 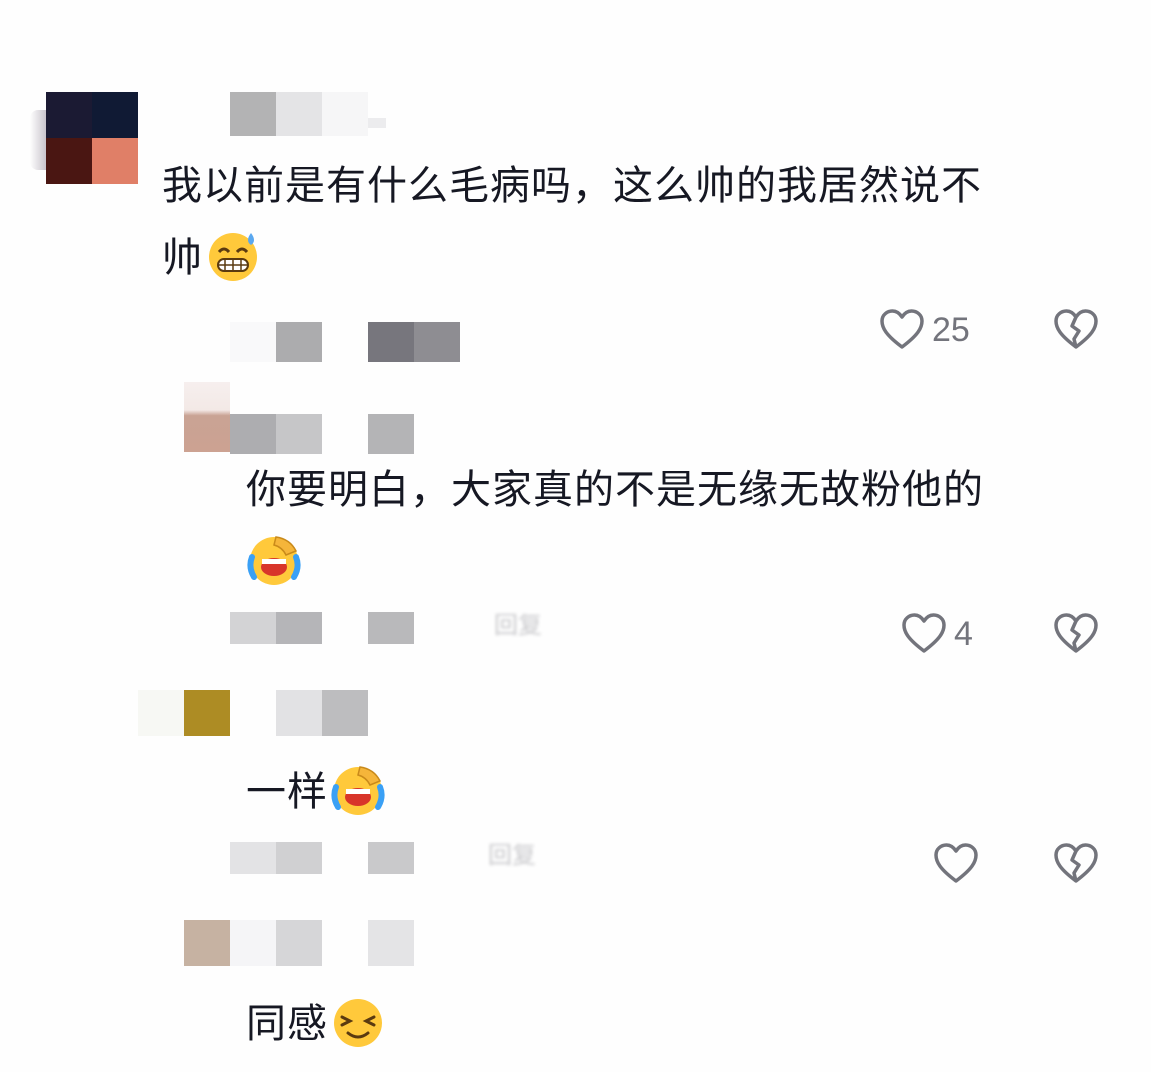 I want to click on comment-text-line1: 我以前是有什么毛病吗，这么帅的我居然说不, so click(x=572, y=186).